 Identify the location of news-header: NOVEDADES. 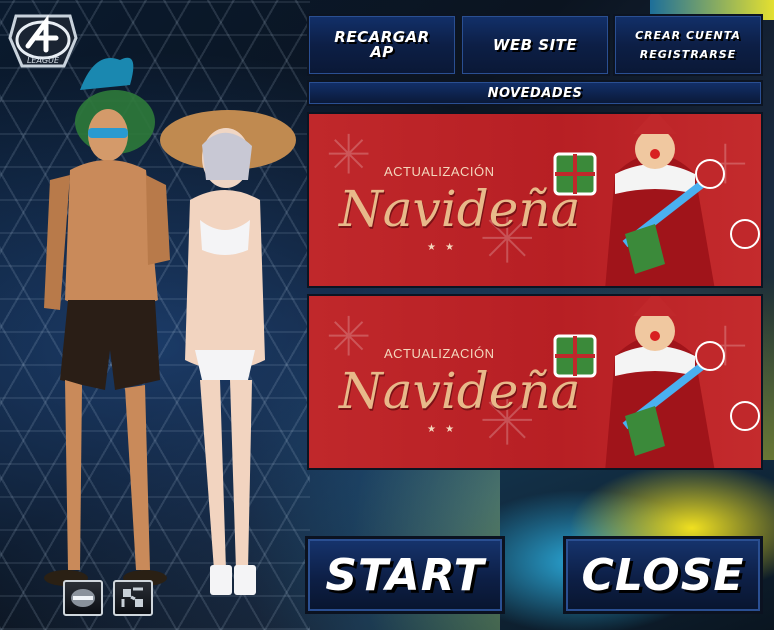
(535, 93).